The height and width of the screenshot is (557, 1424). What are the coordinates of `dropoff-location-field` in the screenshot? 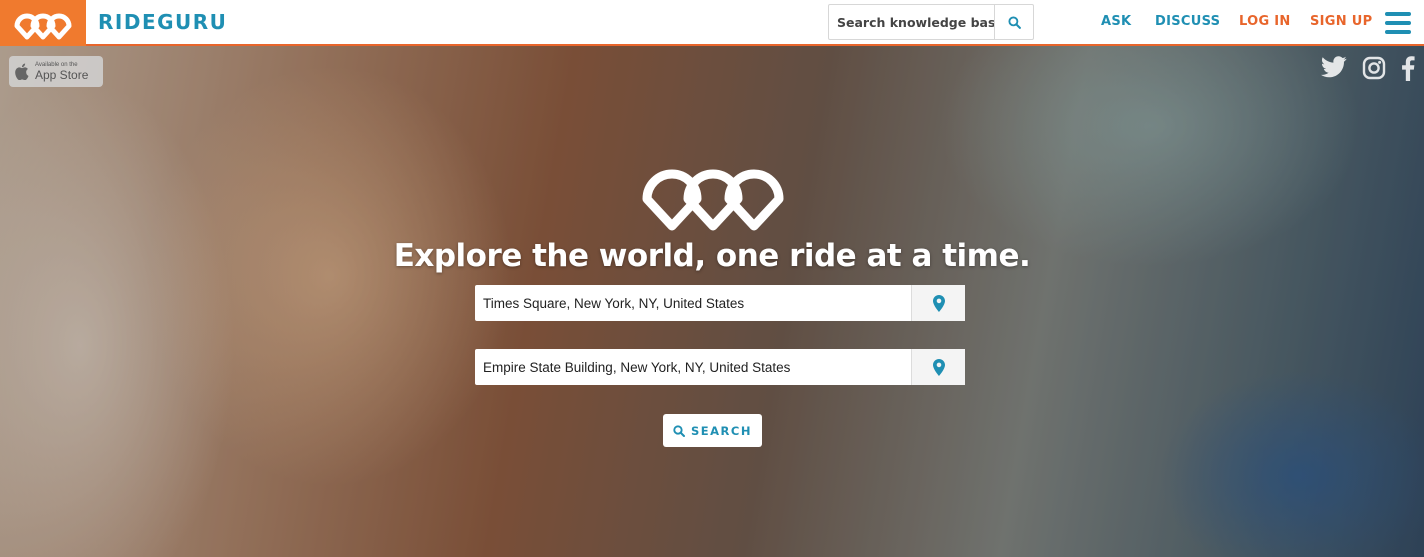 It's located at (720, 367).